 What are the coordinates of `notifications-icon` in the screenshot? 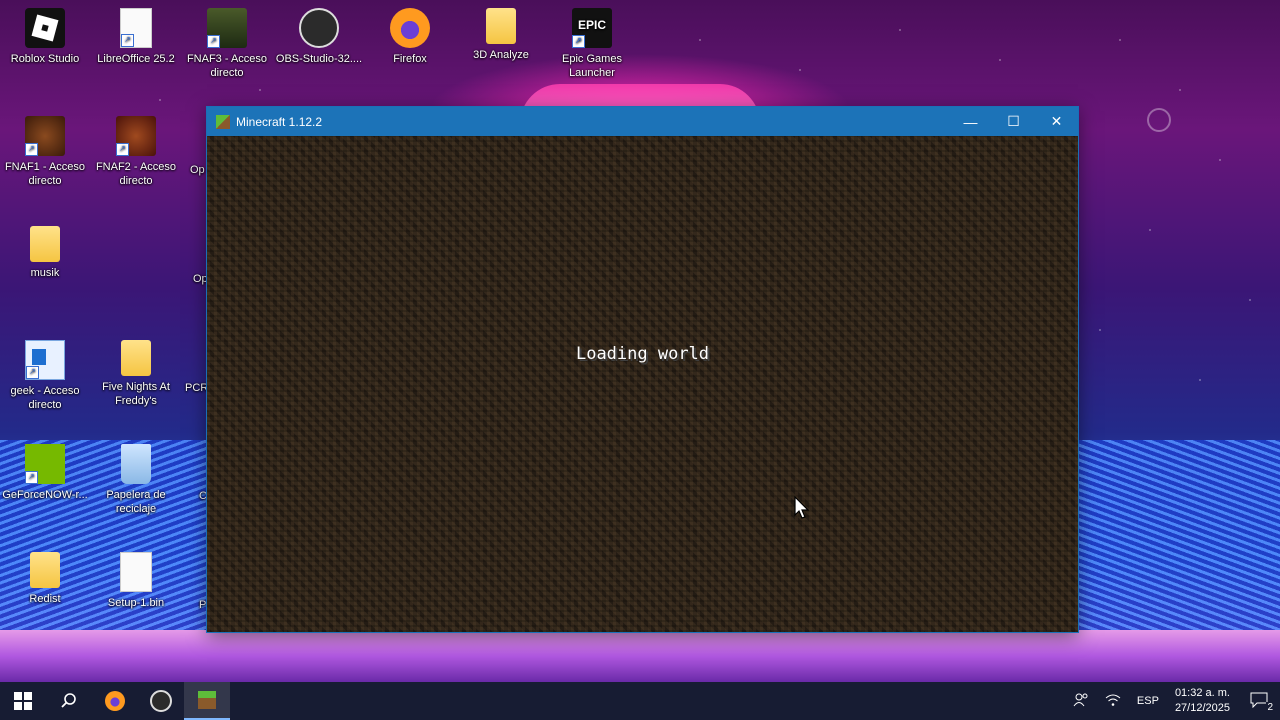 It's located at (1259, 700).